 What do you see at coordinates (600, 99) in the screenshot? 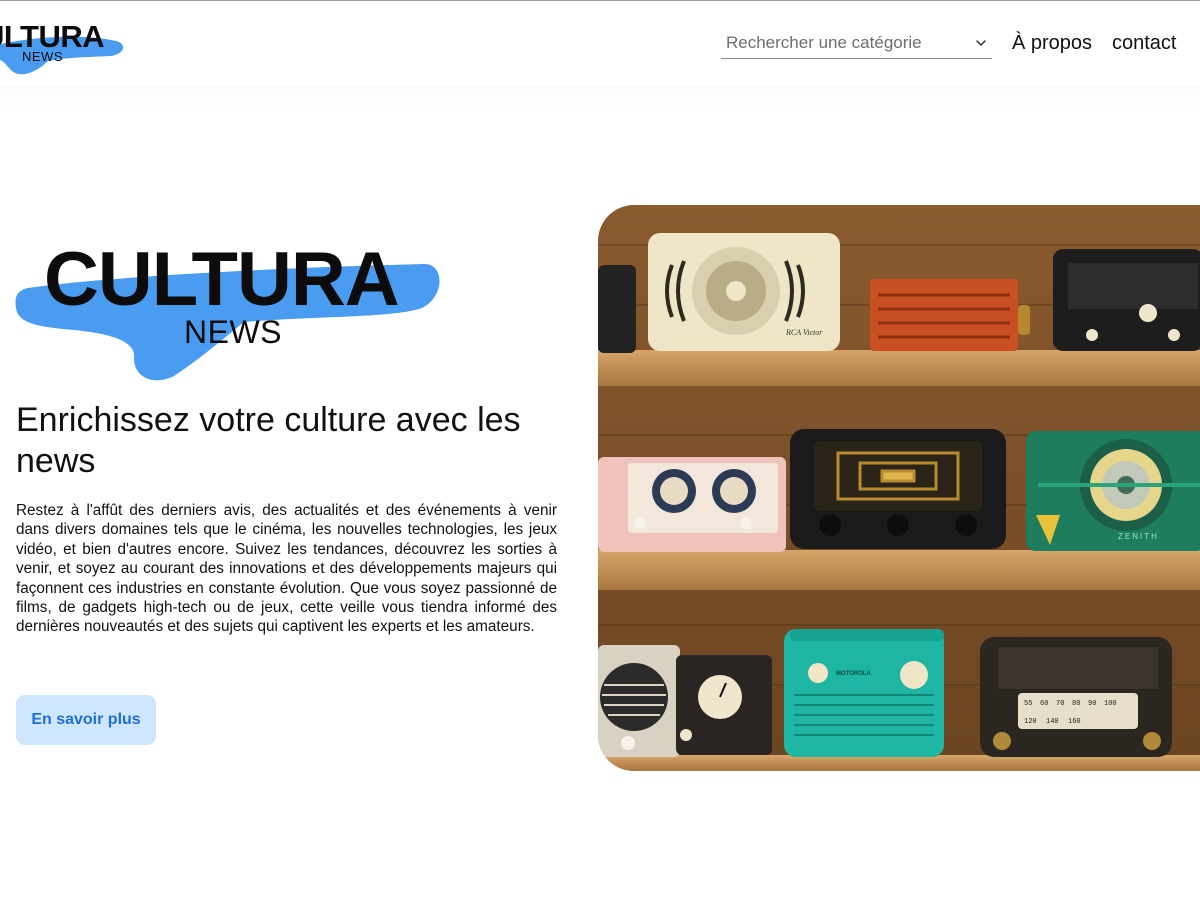
I see `header-shadow` at bounding box center [600, 99].